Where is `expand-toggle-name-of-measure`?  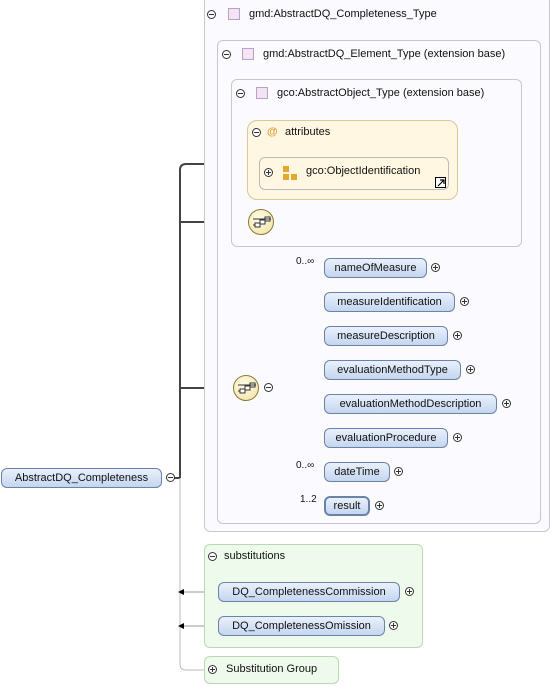 expand-toggle-name-of-measure is located at coordinates (435, 267).